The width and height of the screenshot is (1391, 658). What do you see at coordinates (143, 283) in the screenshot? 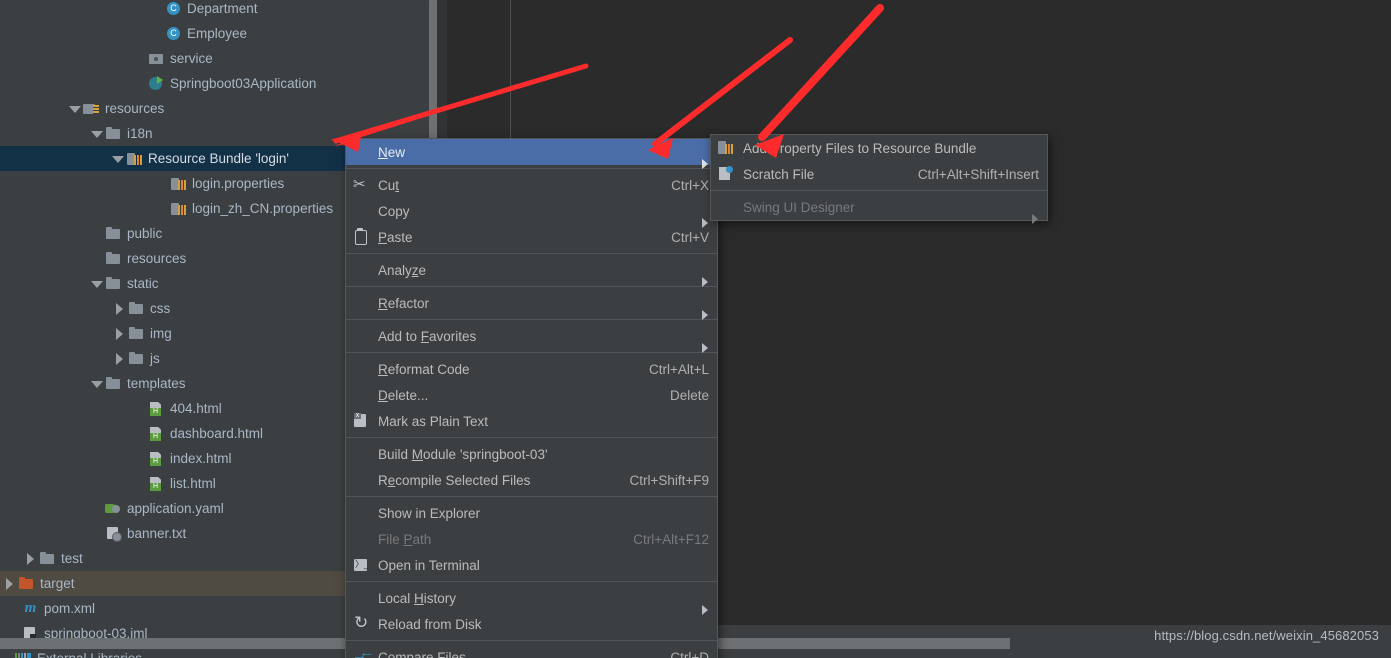
I see `tree-row-label: static` at bounding box center [143, 283].